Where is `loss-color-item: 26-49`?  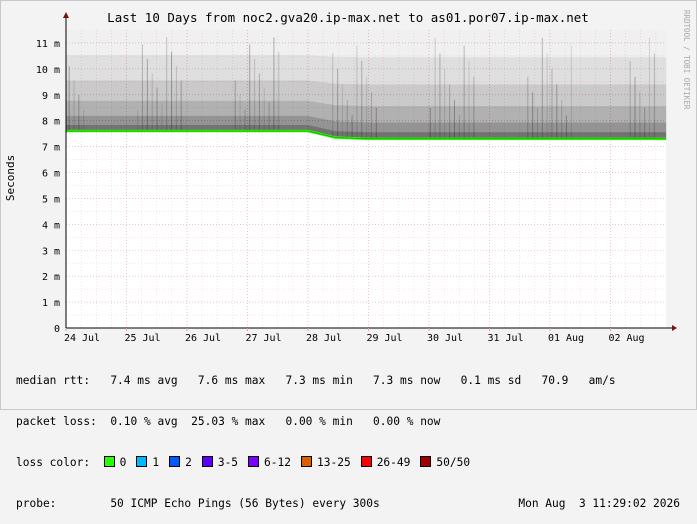
loss-color-item: 26-49 is located at coordinates (385, 462).